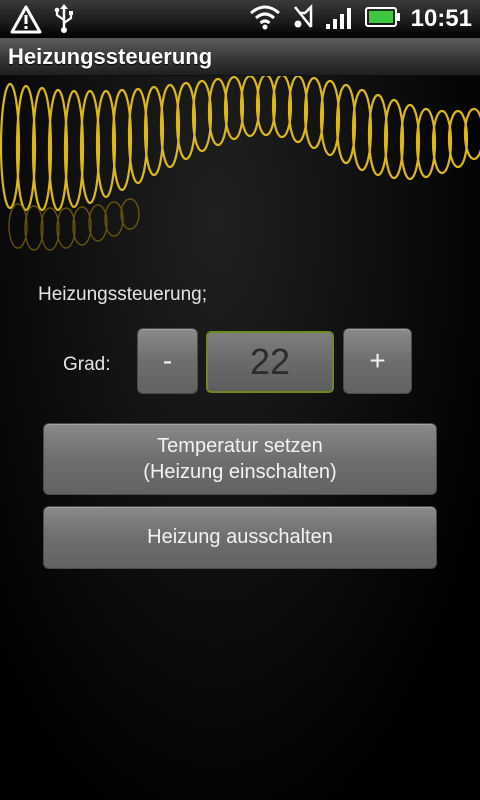  I want to click on battery-icon, so click(382, 19).